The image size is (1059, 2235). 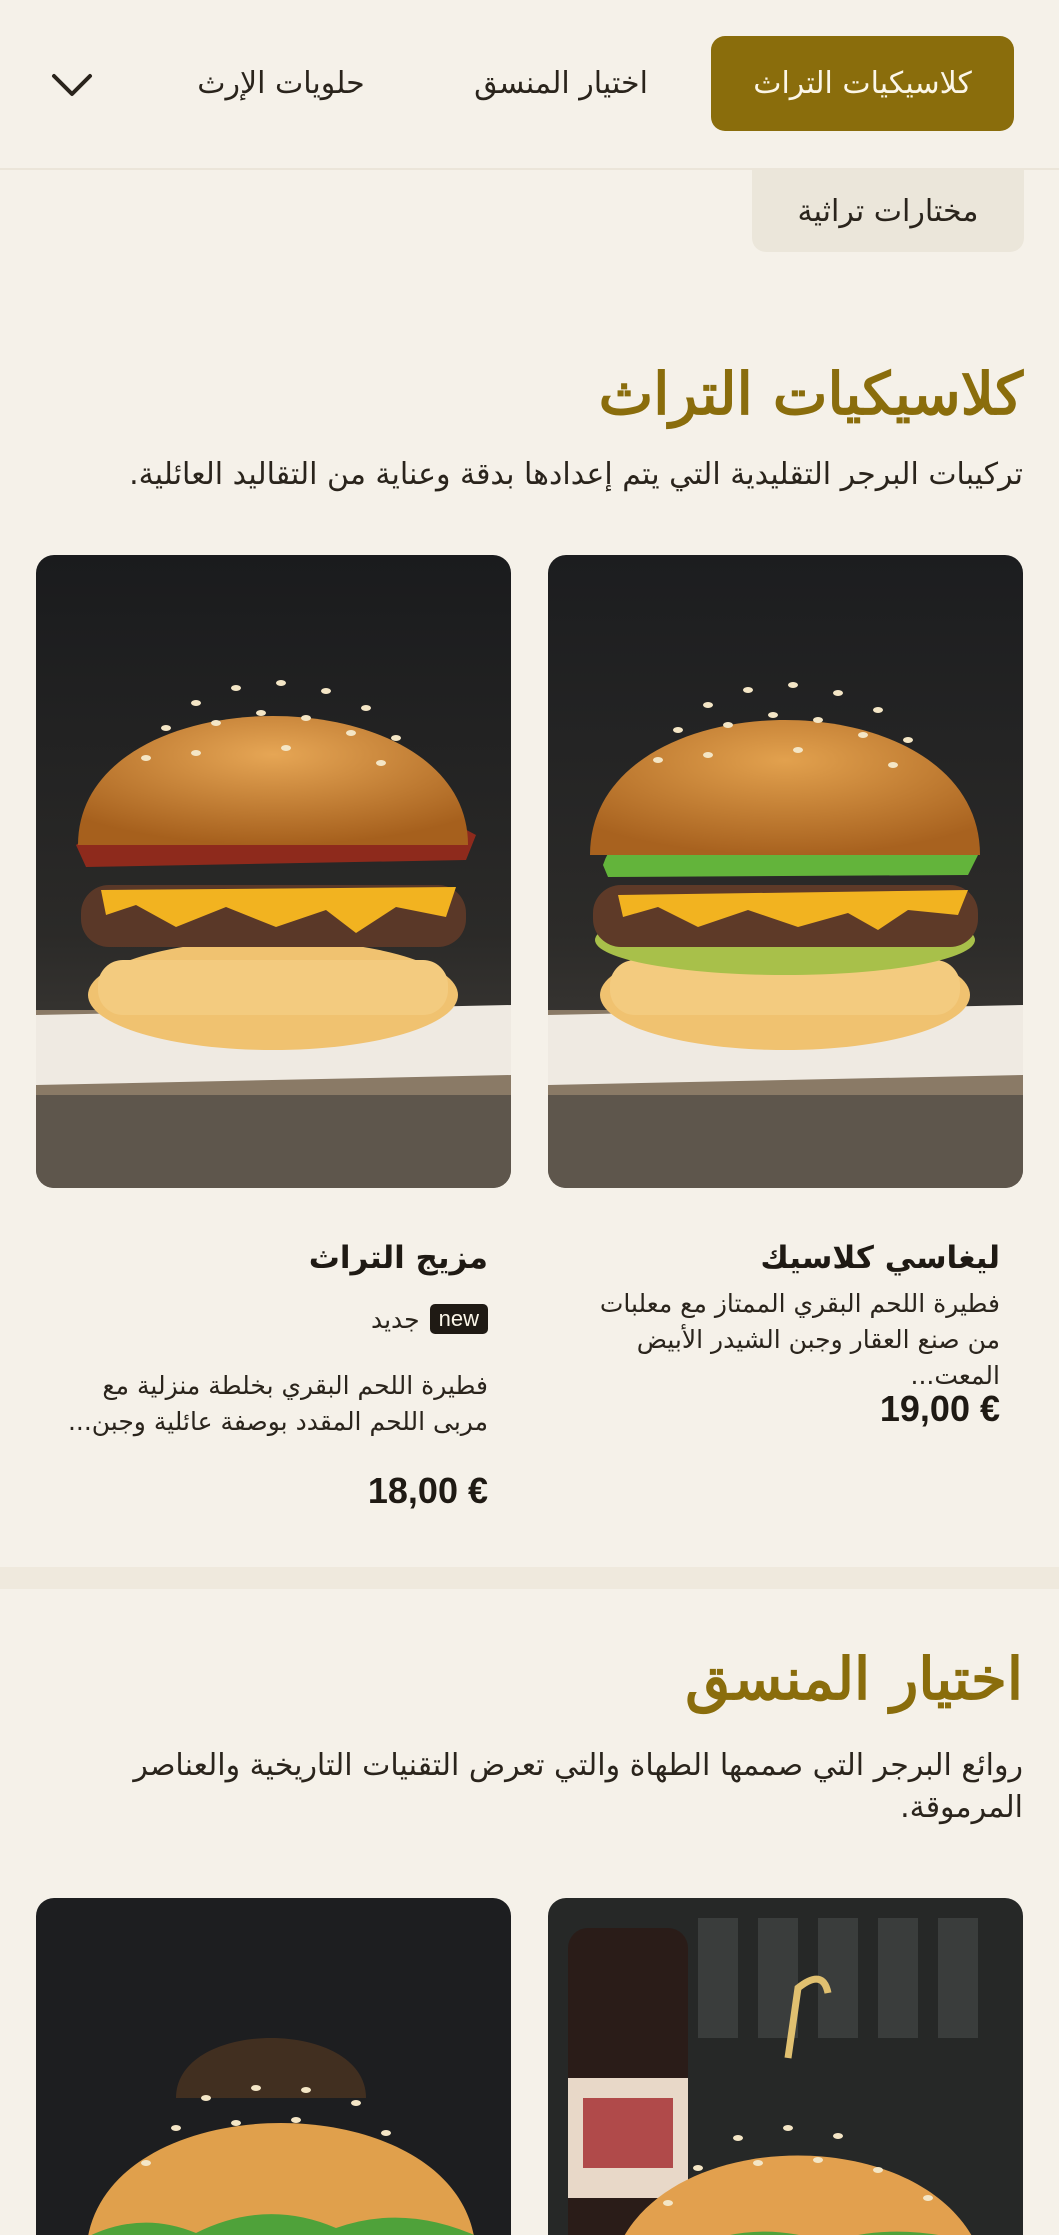 I want to click on tab-legacy-desserts: حلويات الإرث, so click(x=281, y=83).